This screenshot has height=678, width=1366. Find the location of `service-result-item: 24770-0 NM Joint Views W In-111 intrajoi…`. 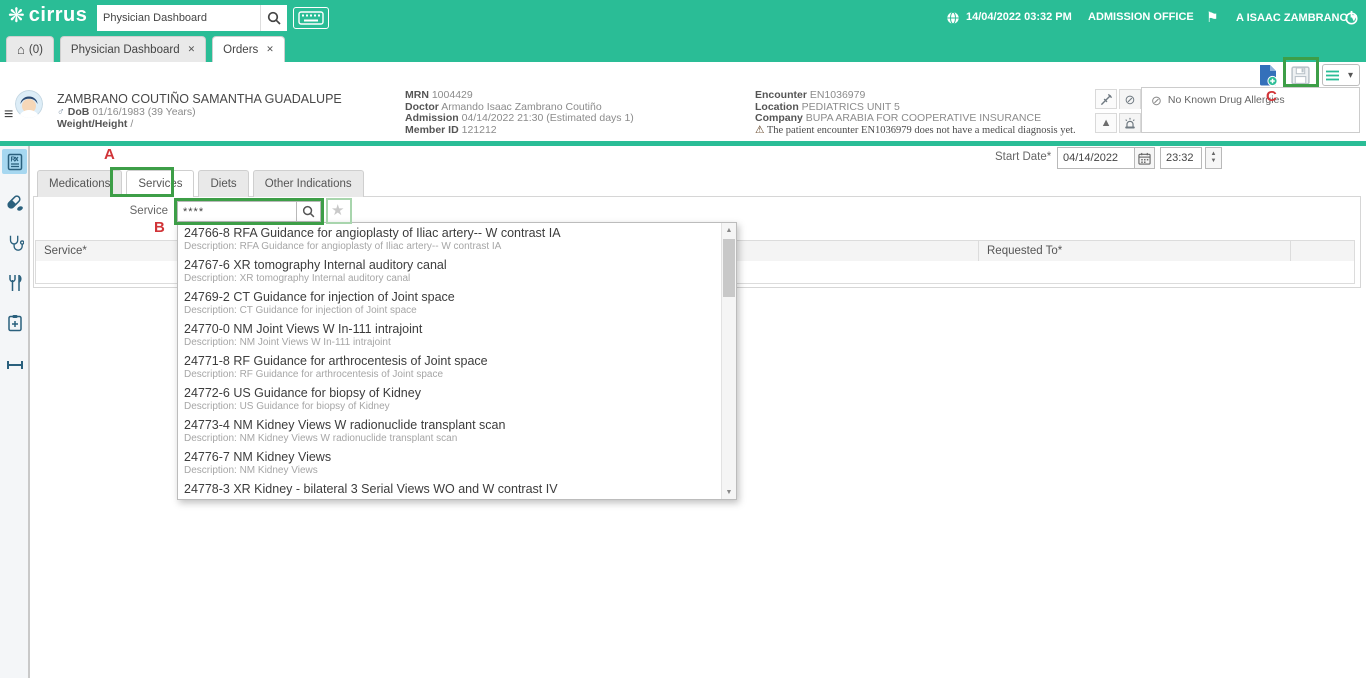

service-result-item: 24770-0 NM Joint Views W In-111 intrajoi… is located at coordinates (449, 335).